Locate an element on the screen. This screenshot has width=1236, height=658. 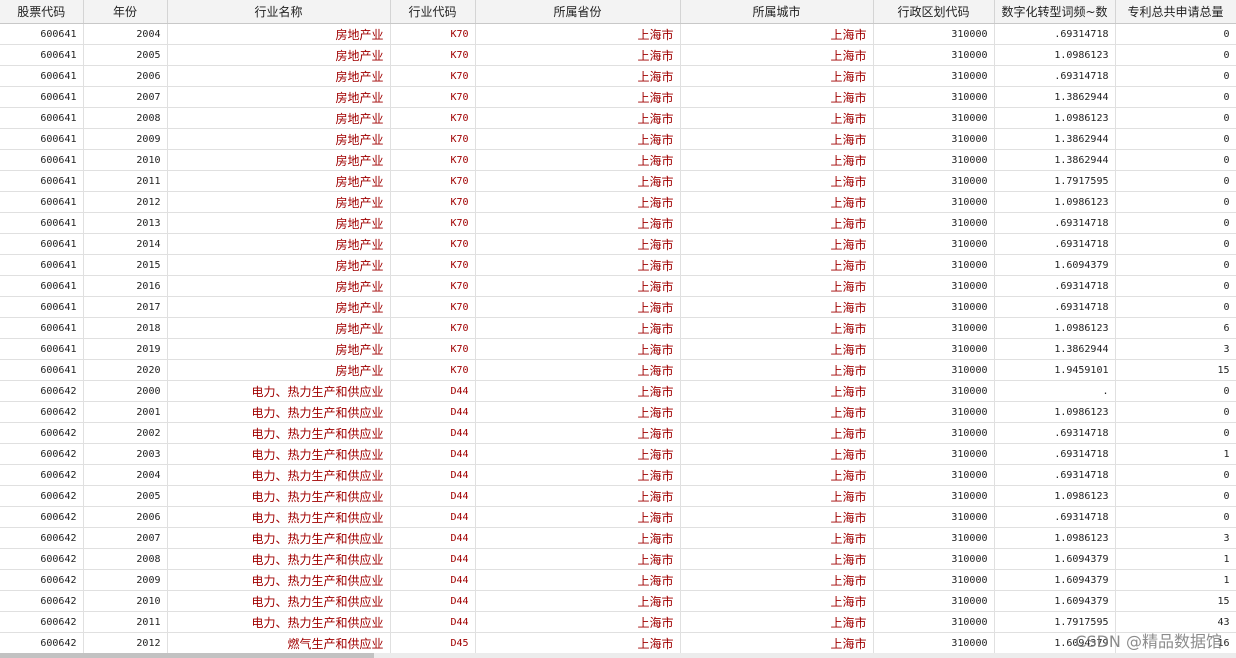
cell-year: 2019 is located at coordinates (125, 349).